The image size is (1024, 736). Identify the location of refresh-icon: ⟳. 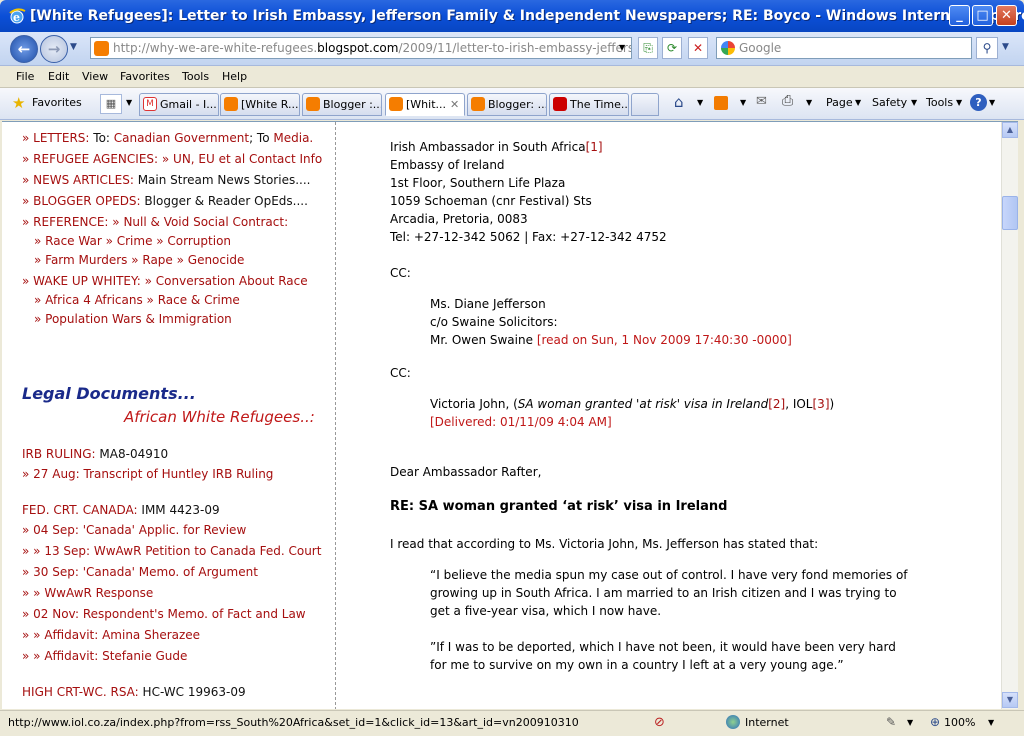
(672, 48).